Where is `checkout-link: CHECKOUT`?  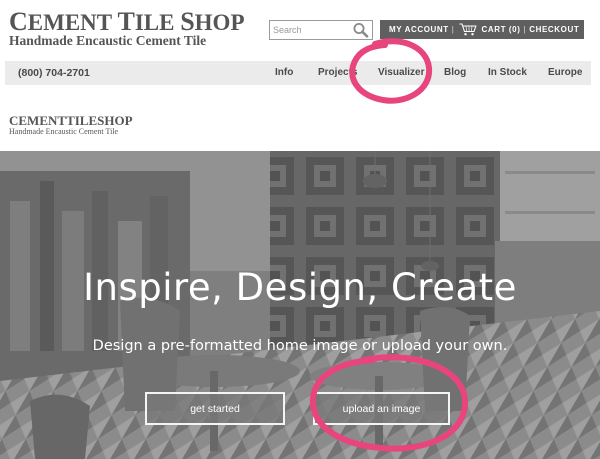
checkout-link: CHECKOUT is located at coordinates (554, 29).